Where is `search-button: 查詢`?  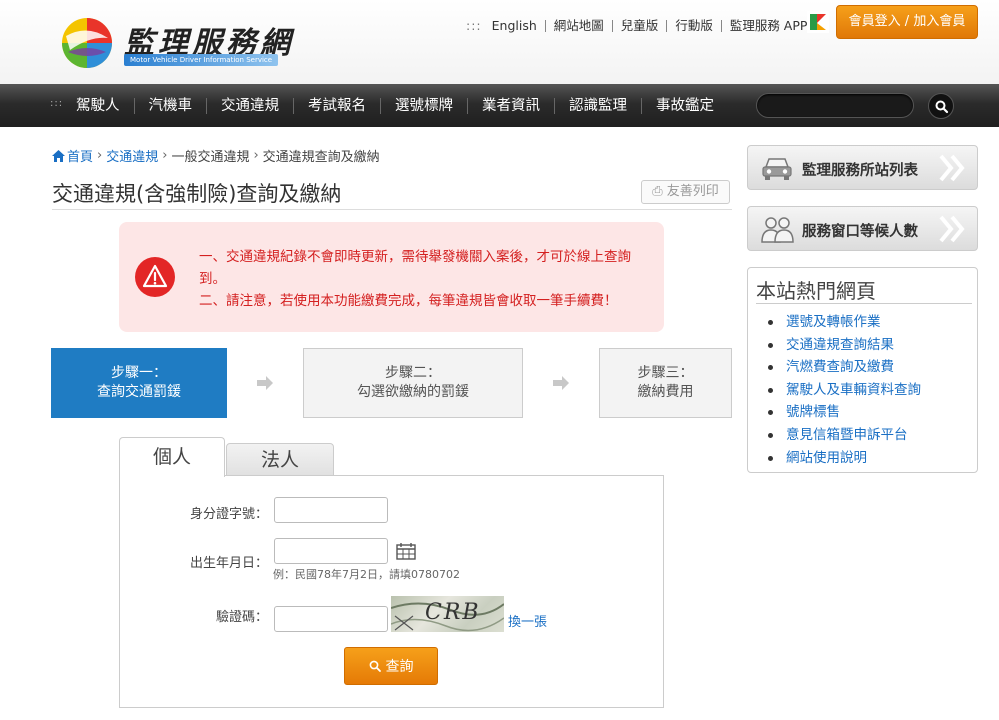
search-button: 查詢 is located at coordinates (391, 666).